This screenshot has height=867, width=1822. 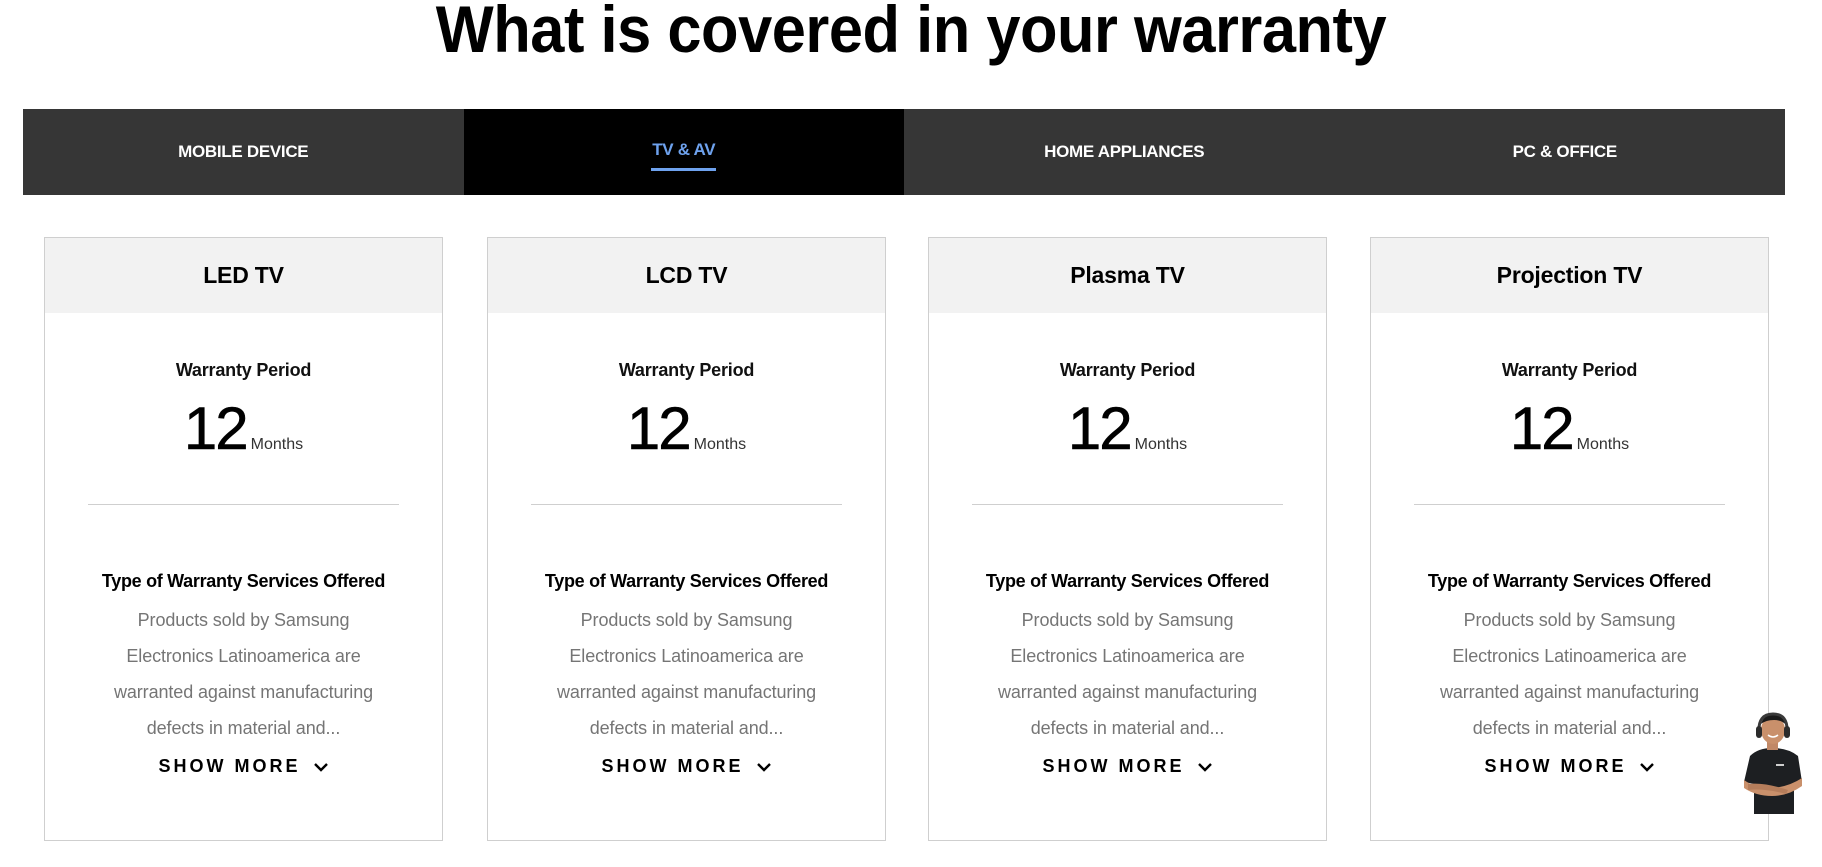 I want to click on tab-tv-av: TV & AV, so click(x=683, y=152).